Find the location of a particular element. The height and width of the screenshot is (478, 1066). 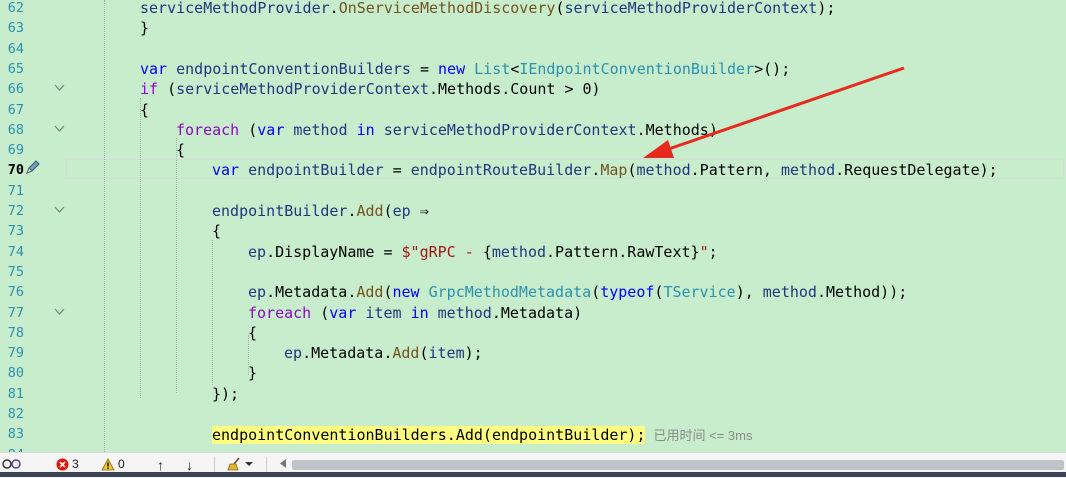

chevron-down-icon is located at coordinates (249, 464).